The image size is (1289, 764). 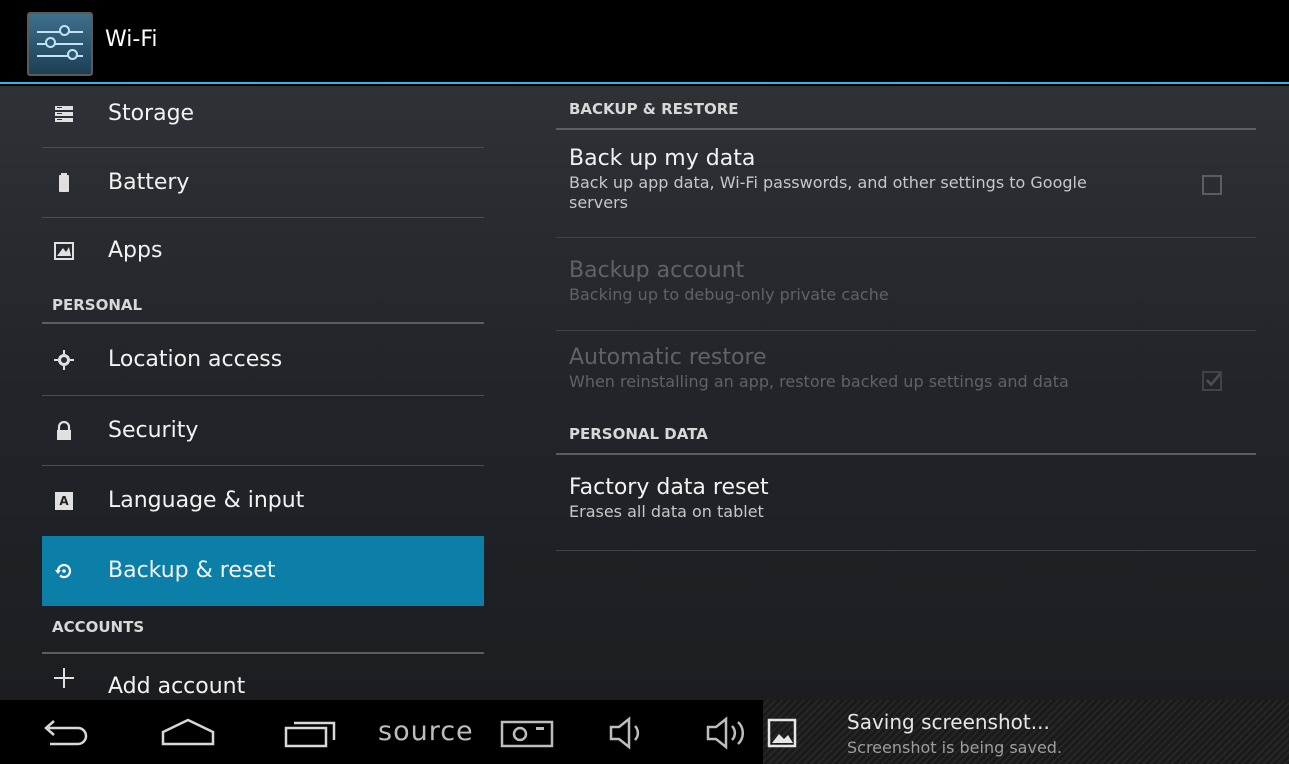 I want to click on factory-data-reset-title: Factory data reset, so click(x=669, y=487).